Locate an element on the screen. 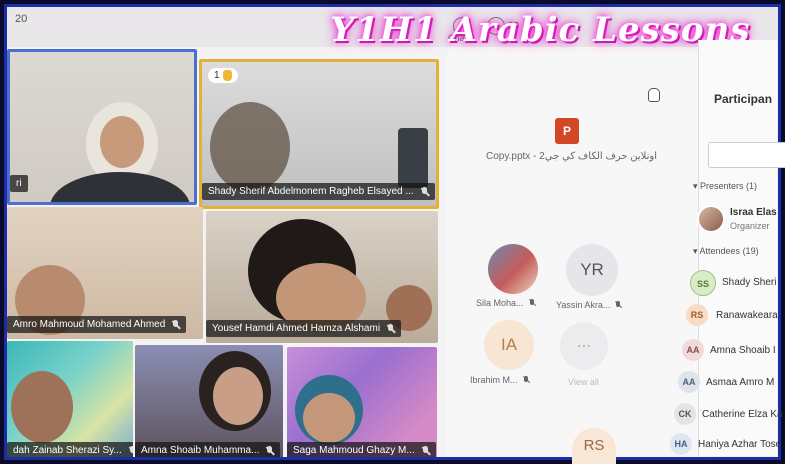  video-tile-yousef: Yousef Hamdi Ahmed Hamza Alshami is located at coordinates (322, 277).